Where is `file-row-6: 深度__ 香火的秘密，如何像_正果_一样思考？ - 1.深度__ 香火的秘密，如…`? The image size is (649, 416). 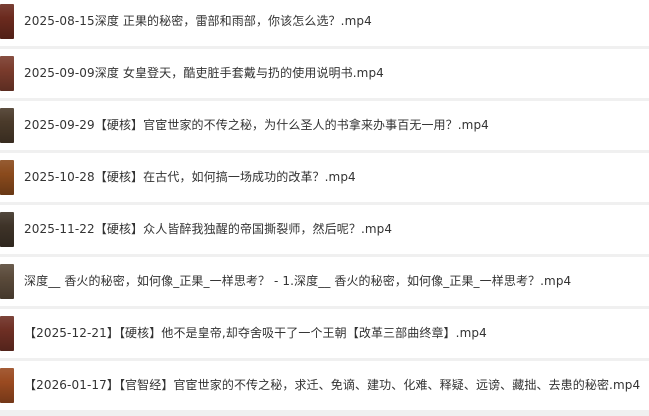
file-row-6: 深度__ 香火的秘密，如何像_正果_一样思考？ - 1.深度__ 香火的秘密，如… is located at coordinates (324, 281).